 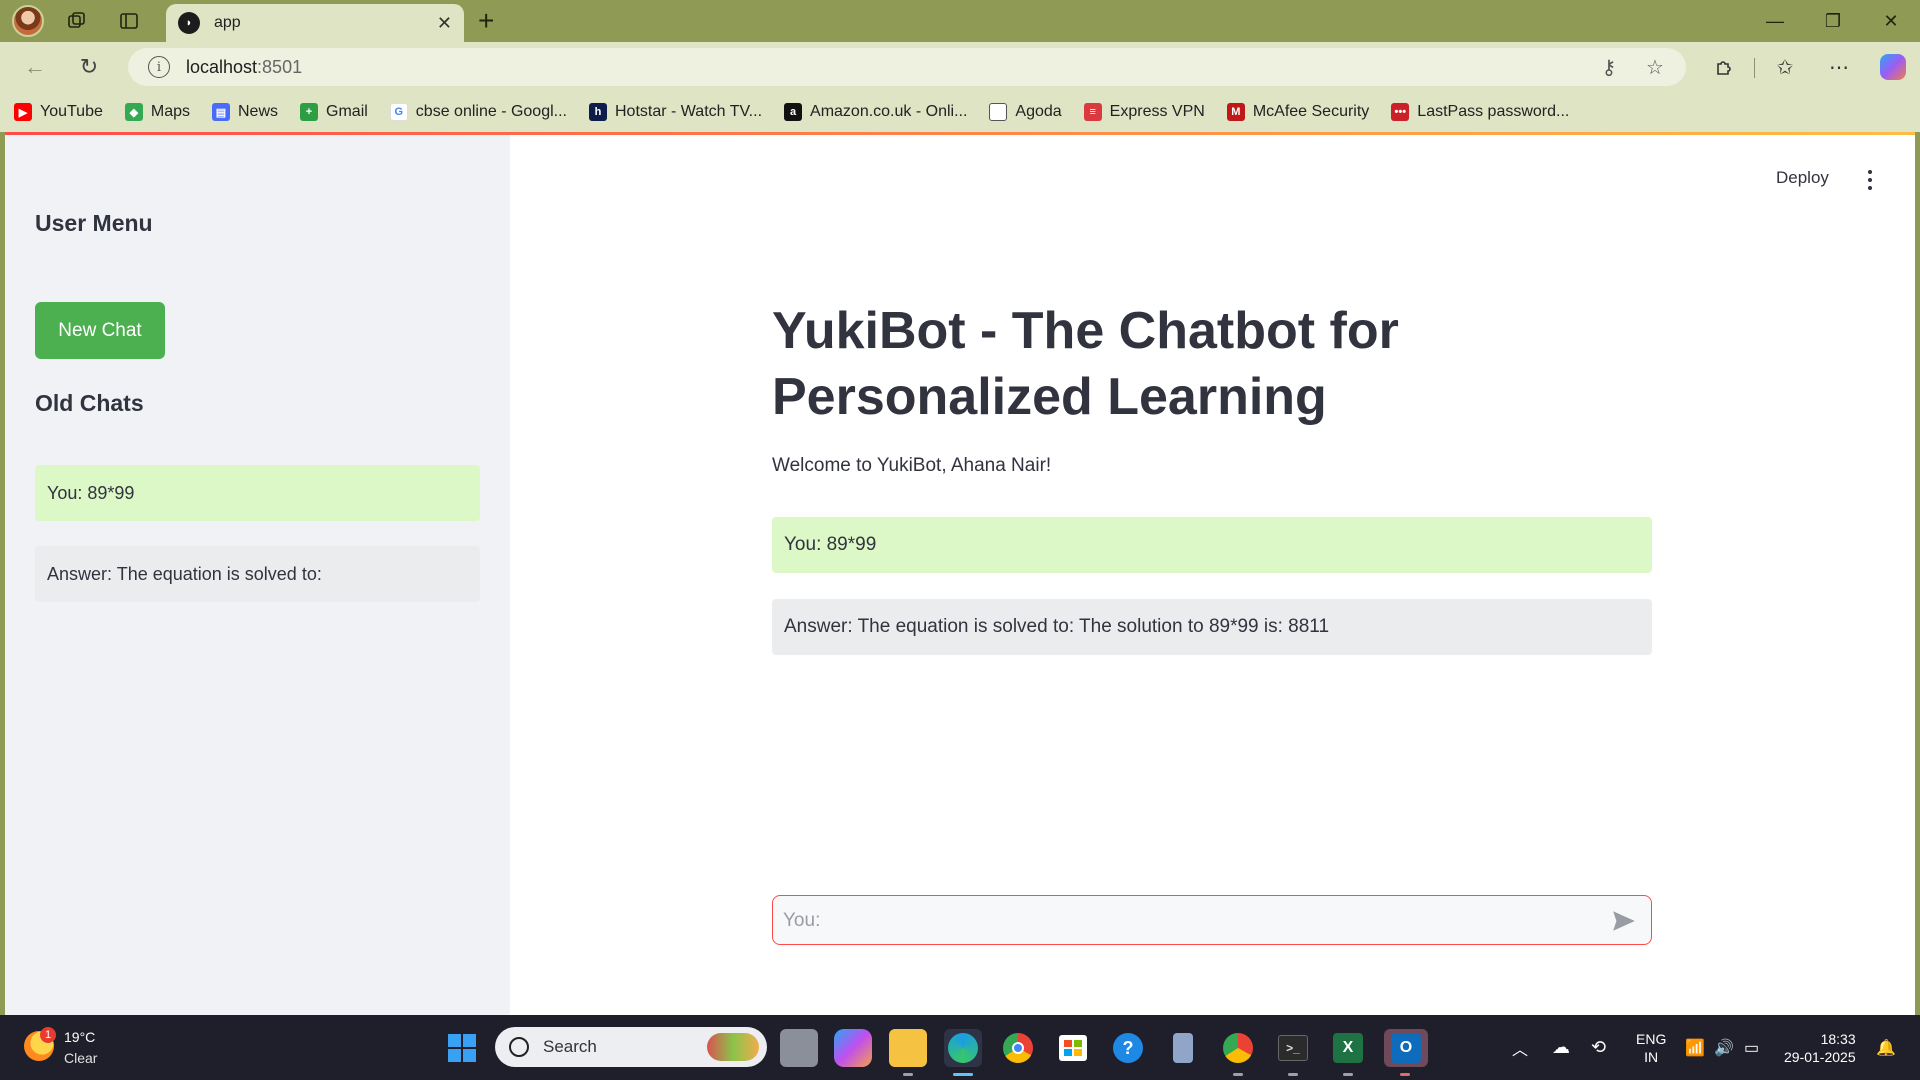 What do you see at coordinates (799, 1048) in the screenshot?
I see `task-view-icon` at bounding box center [799, 1048].